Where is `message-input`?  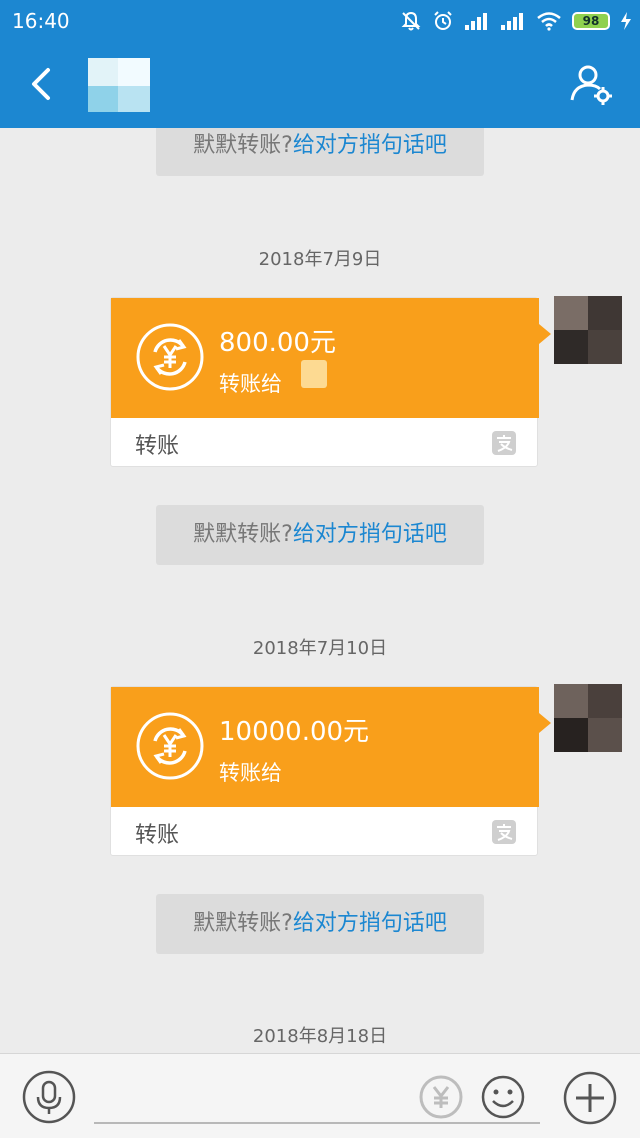 message-input is located at coordinates (317, 1123).